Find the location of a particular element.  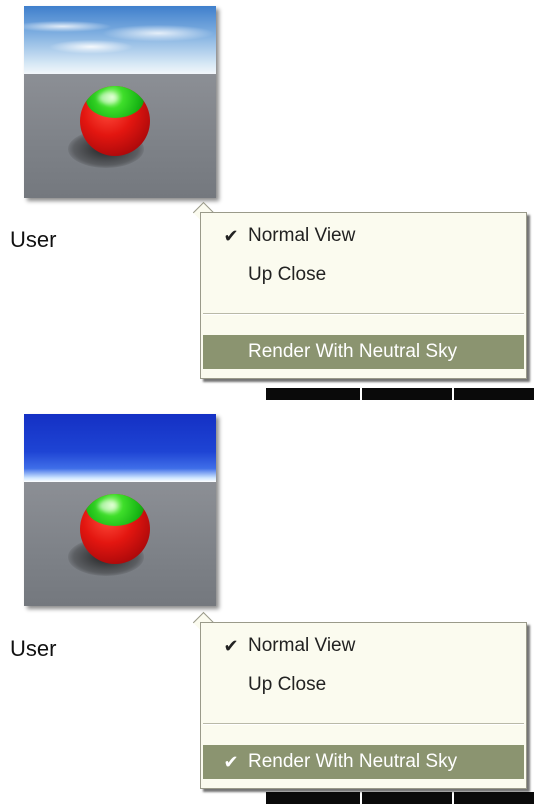

menu-item-render-with-neutral-sky: Render With Neutral Sky is located at coordinates (363, 352).